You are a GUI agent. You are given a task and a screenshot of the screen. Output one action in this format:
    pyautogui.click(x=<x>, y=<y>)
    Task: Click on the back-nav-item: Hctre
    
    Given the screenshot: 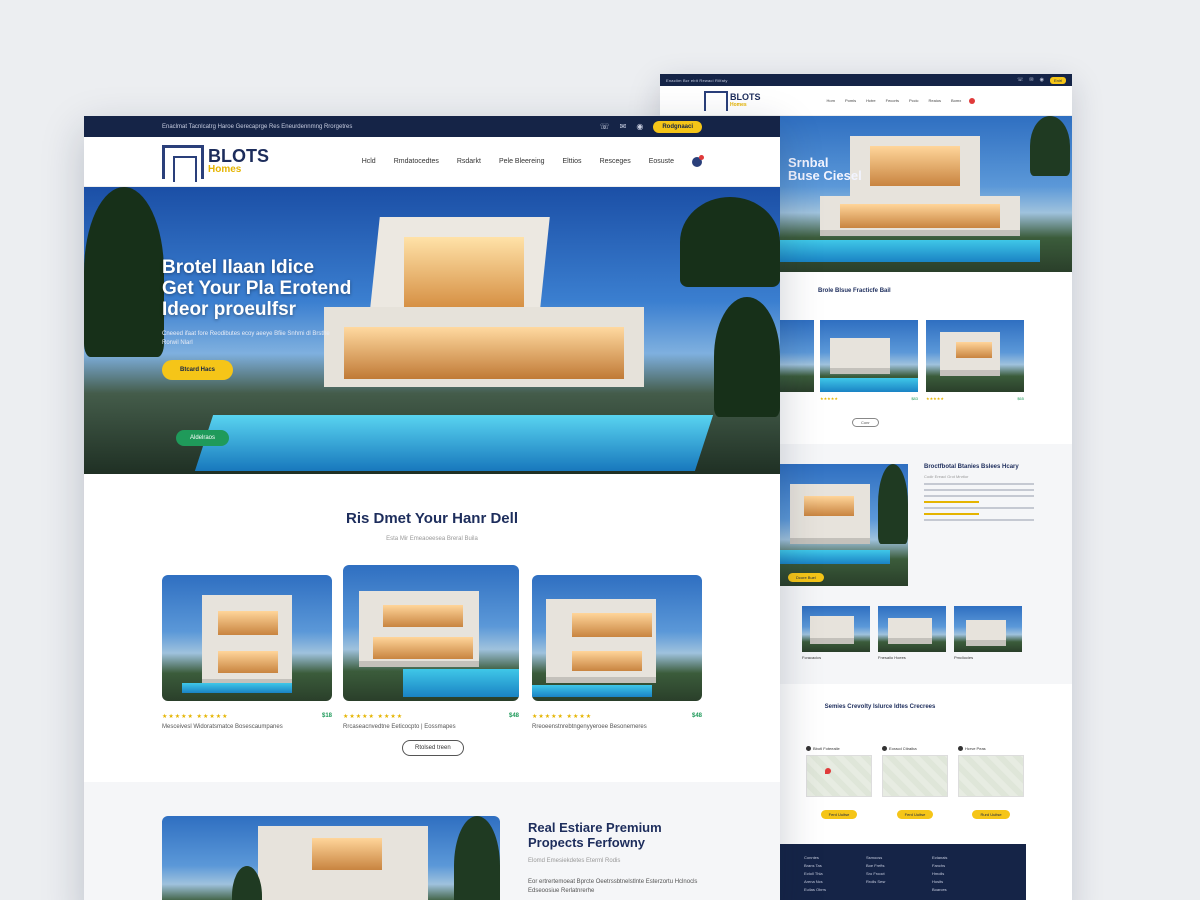 What is the action you would take?
    pyautogui.click(x=871, y=100)
    